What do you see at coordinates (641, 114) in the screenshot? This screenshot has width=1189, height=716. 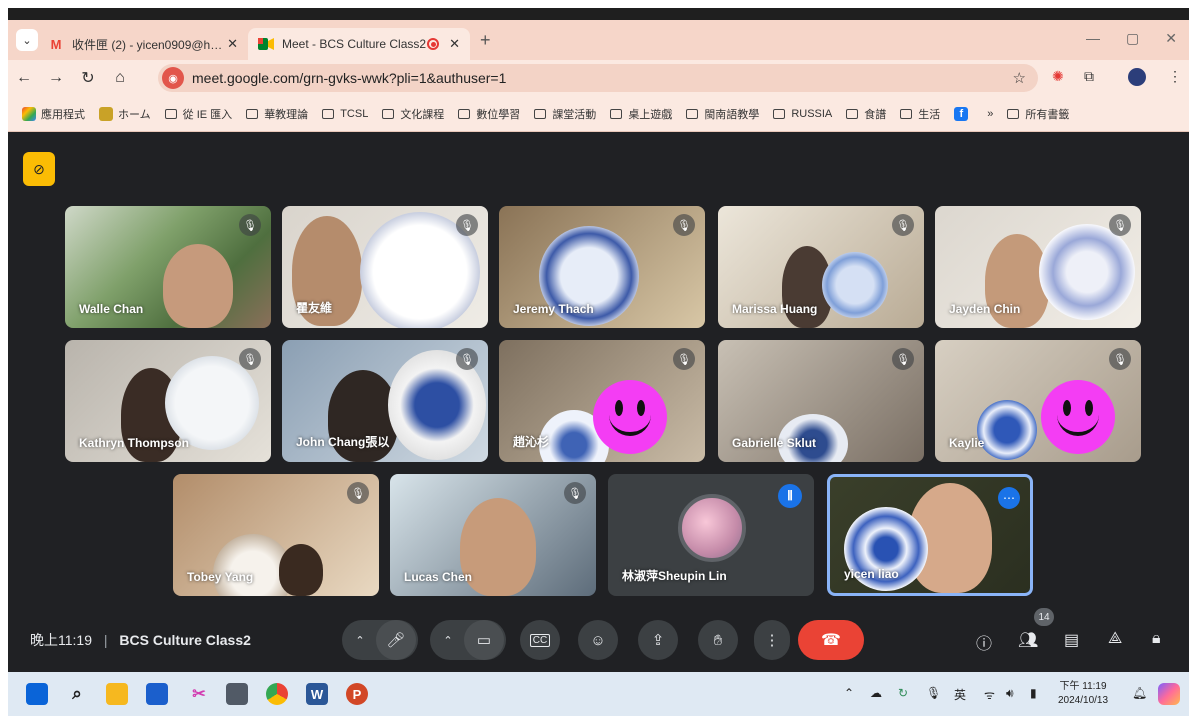 I see `bookmark-folder: 桌上遊戲` at bounding box center [641, 114].